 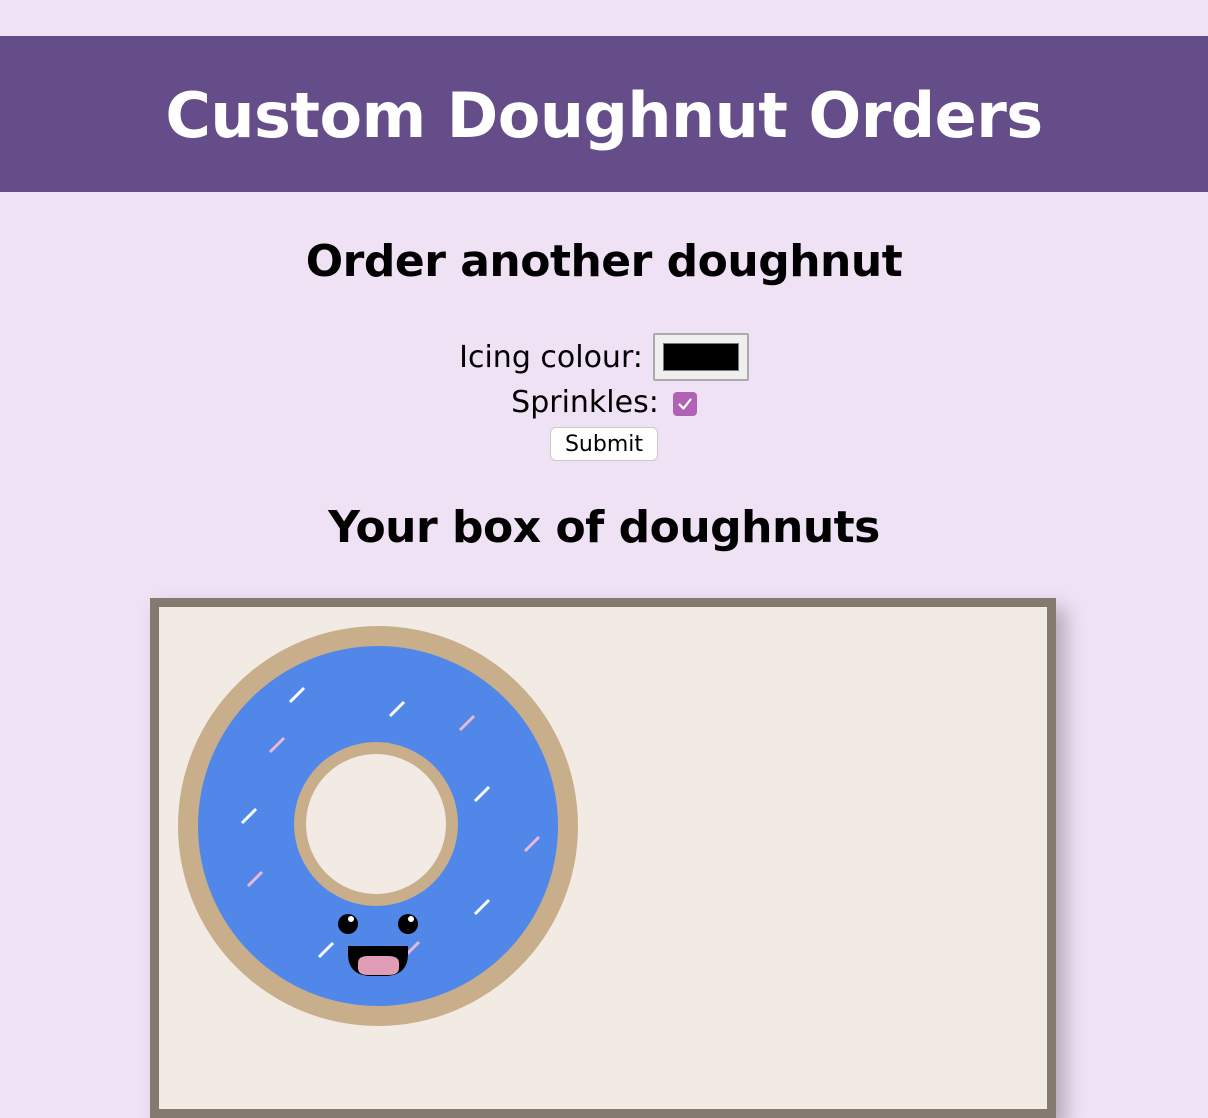 I want to click on right-eye-highlight, so click(x=411, y=919).